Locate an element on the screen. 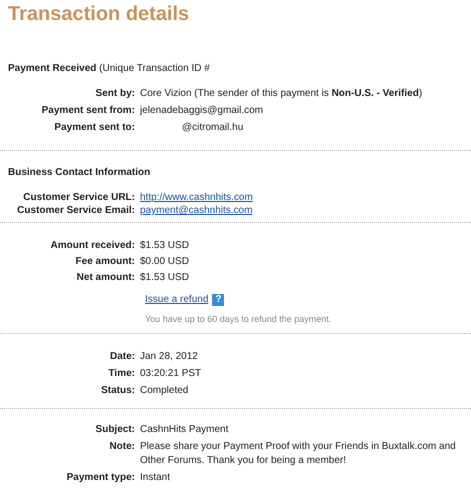 The height and width of the screenshot is (495, 471). section-heading: Payment Received (Unique Transaction ID # is located at coordinates (109, 68).